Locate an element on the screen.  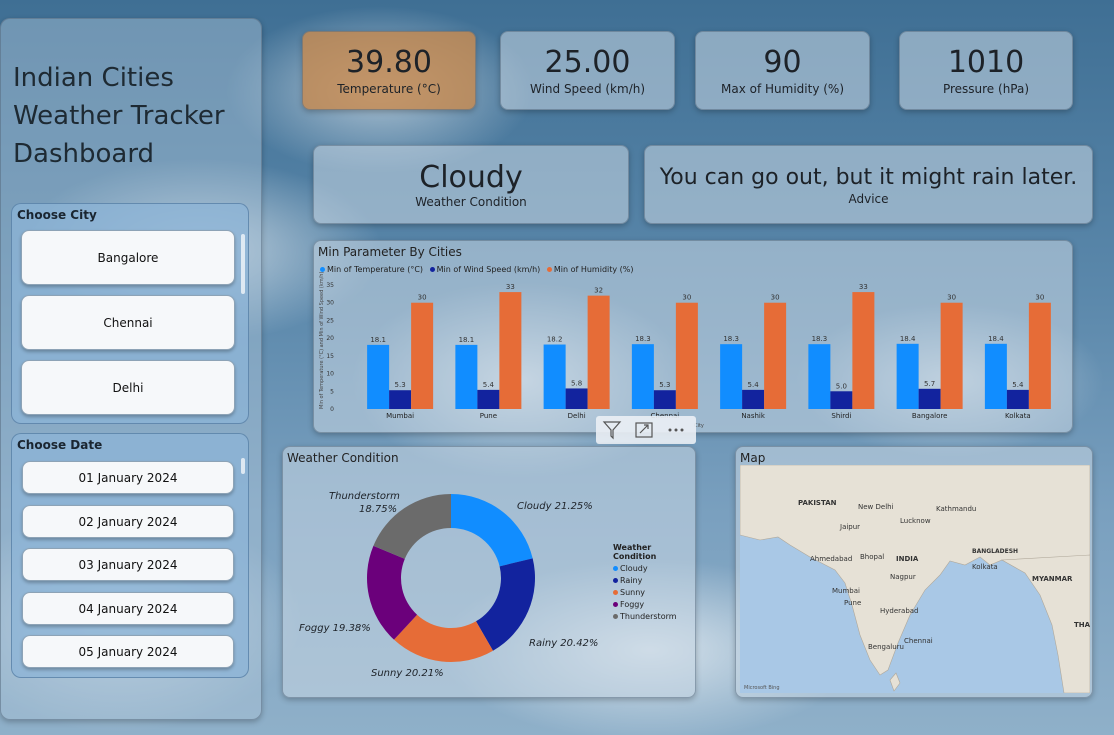
visual-header-icons is located at coordinates (643, 430).